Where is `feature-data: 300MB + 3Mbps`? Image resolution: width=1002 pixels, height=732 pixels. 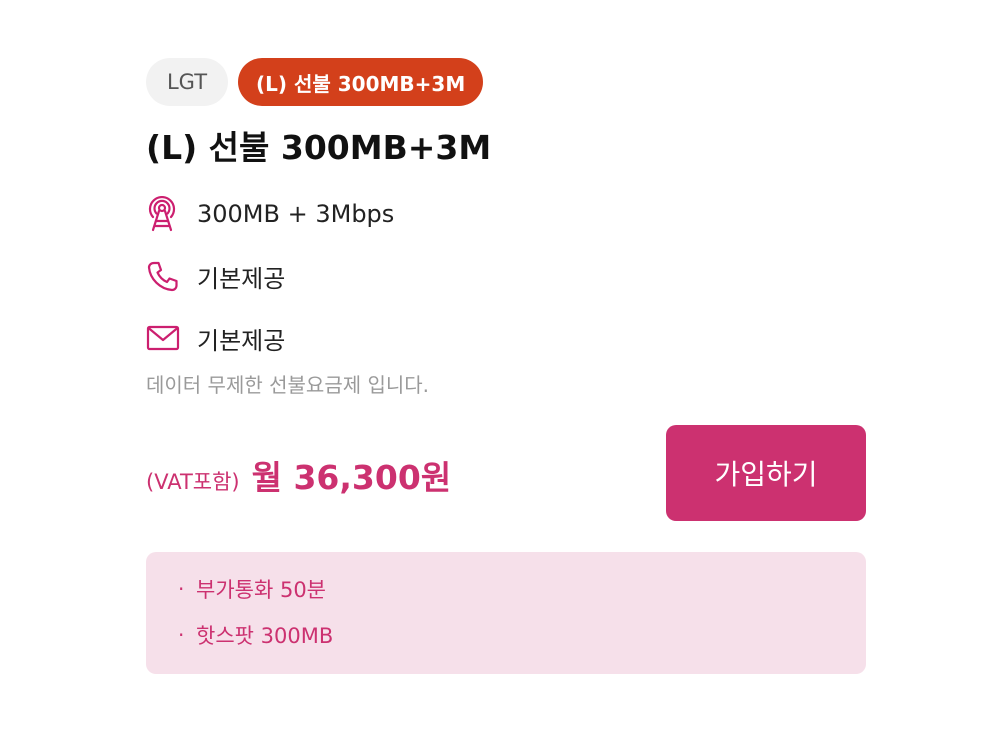
feature-data: 300MB + 3Mbps is located at coordinates (506, 214).